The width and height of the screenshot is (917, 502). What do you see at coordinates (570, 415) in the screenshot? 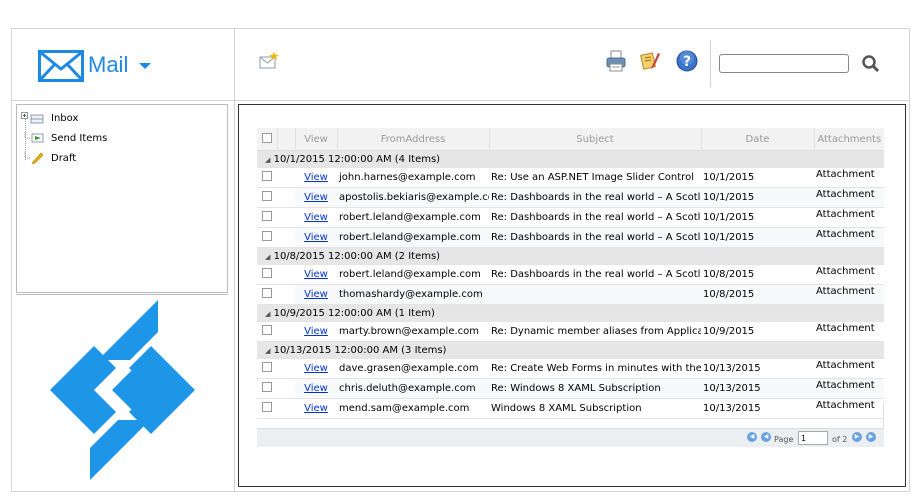
I see `grid-empty-area` at bounding box center [570, 415].